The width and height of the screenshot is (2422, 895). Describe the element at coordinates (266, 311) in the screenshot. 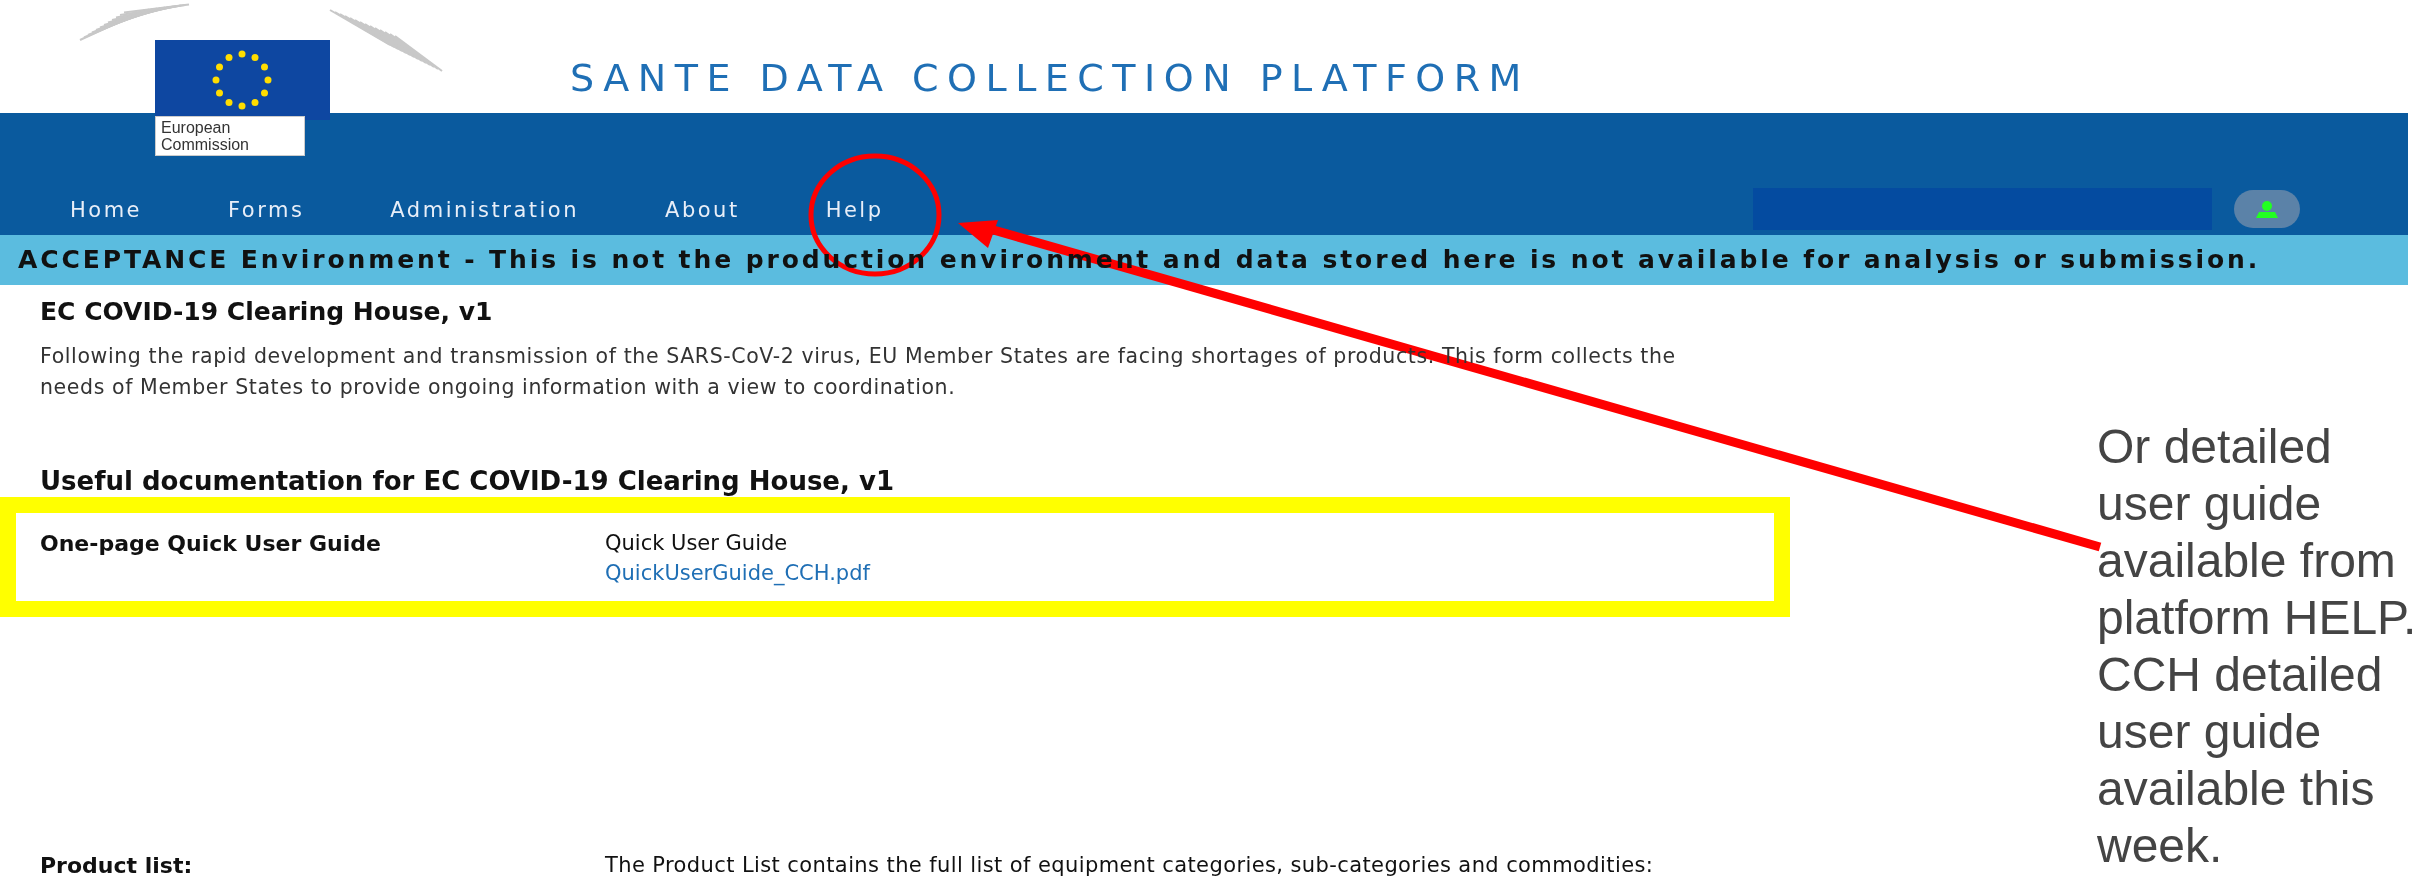

I see `form-title: EC COVID-19 Clearing House, v1` at that location.